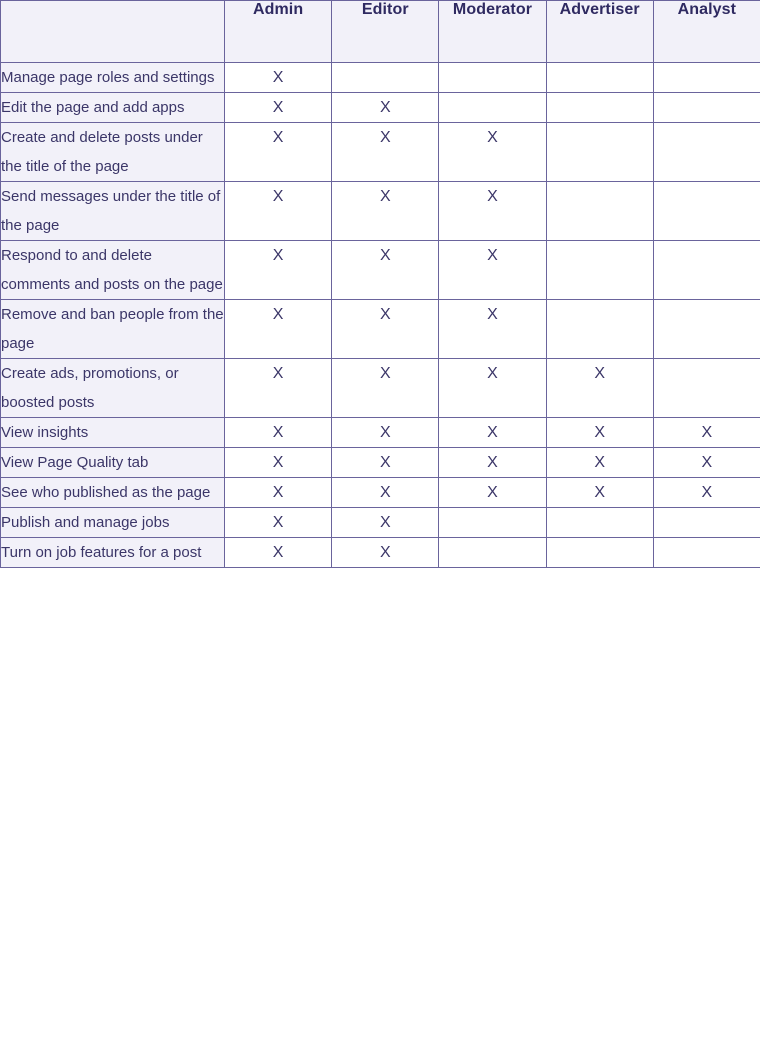 The width and height of the screenshot is (760, 1052). What do you see at coordinates (112, 432) in the screenshot?
I see `task-label: View insights` at bounding box center [112, 432].